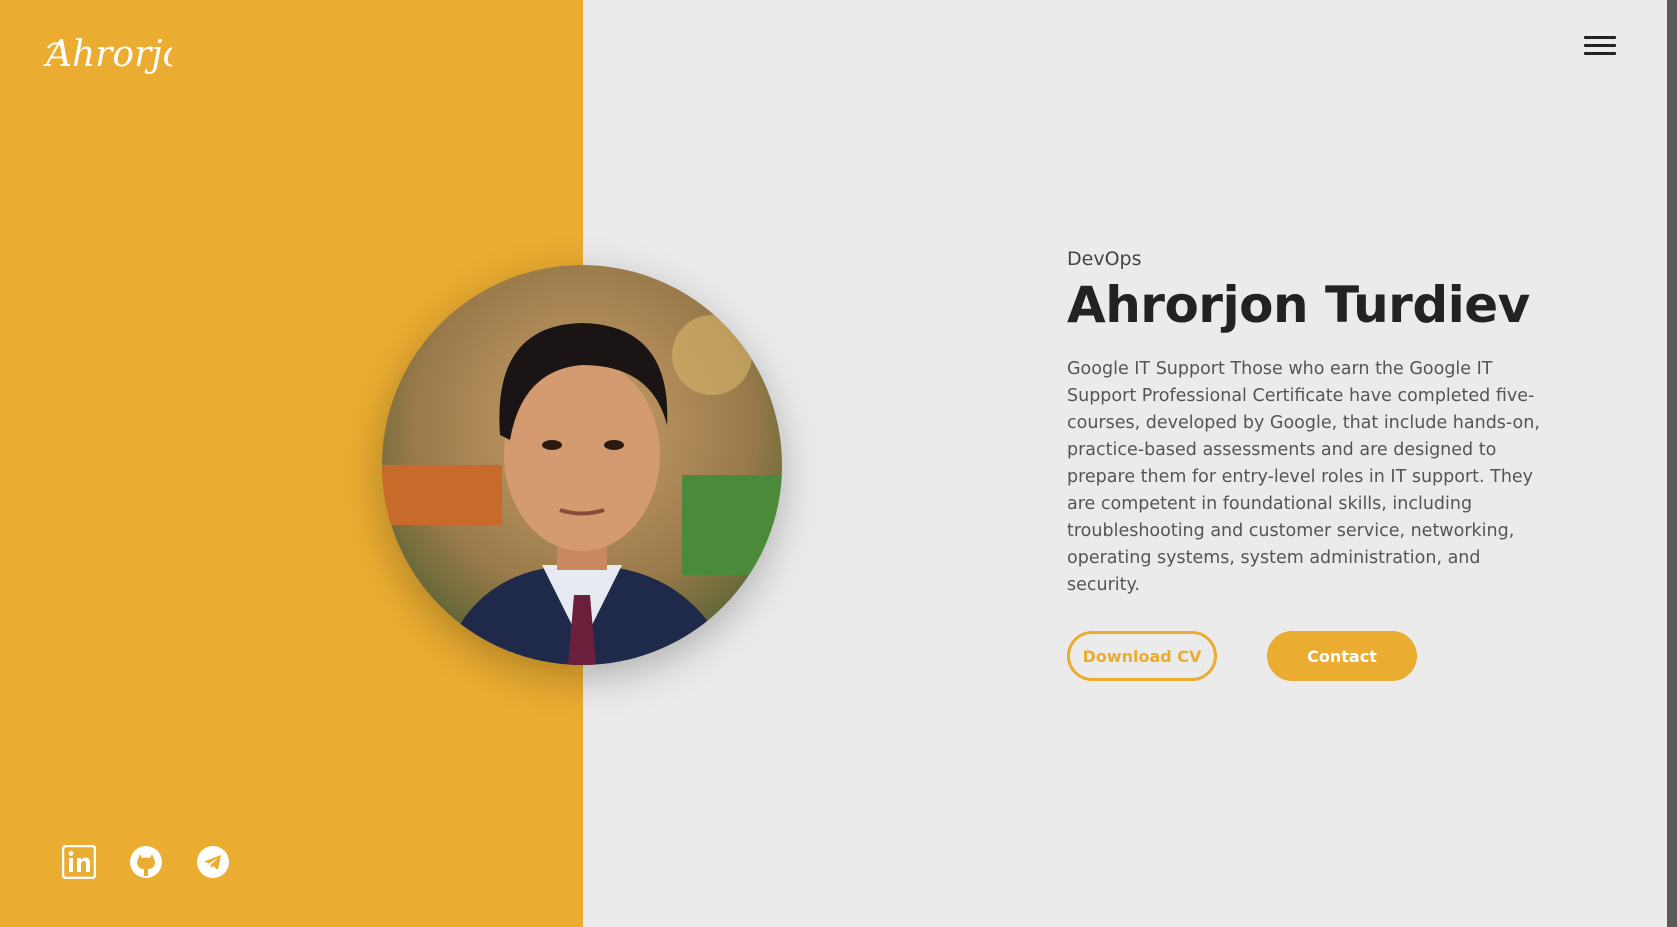  I want to click on download-cv-button: Download CV, so click(1142, 656).